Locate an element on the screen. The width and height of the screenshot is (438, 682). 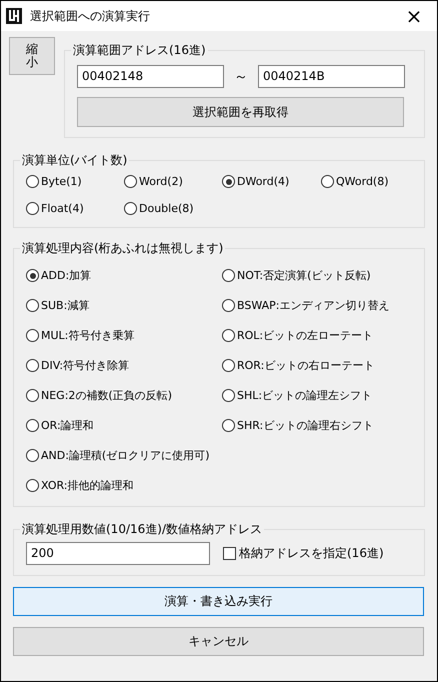
shrink-button: 縮小 is located at coordinates (32, 56).